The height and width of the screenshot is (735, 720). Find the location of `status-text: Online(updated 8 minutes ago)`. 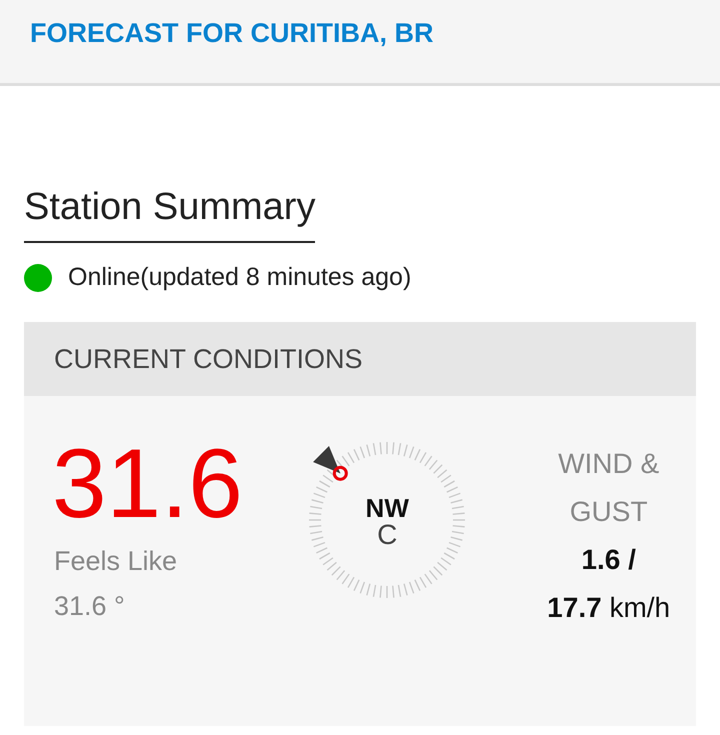

status-text: Online(updated 8 minutes ago) is located at coordinates (240, 277).